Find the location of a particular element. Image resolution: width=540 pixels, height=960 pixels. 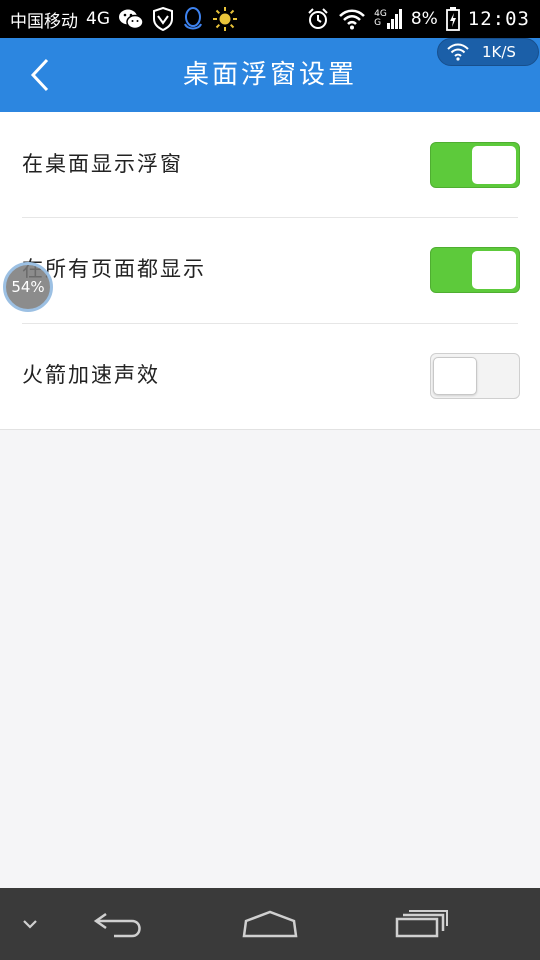

floating-memory-ball: 54% is located at coordinates (28, 287).